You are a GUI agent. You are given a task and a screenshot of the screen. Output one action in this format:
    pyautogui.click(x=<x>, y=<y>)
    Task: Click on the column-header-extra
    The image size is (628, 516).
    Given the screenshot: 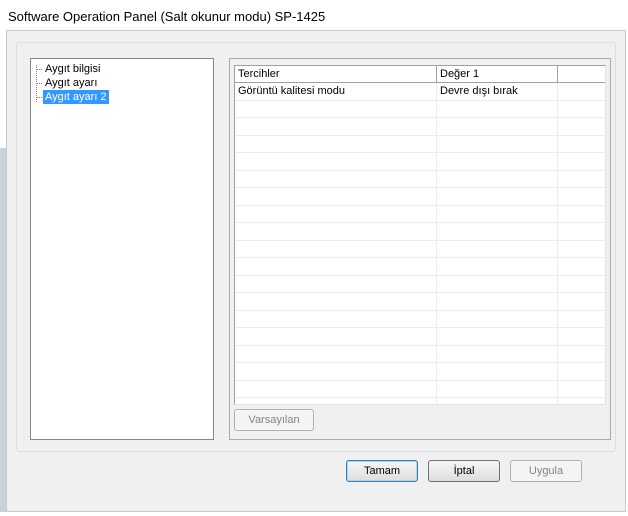 What is the action you would take?
    pyautogui.click(x=581, y=74)
    